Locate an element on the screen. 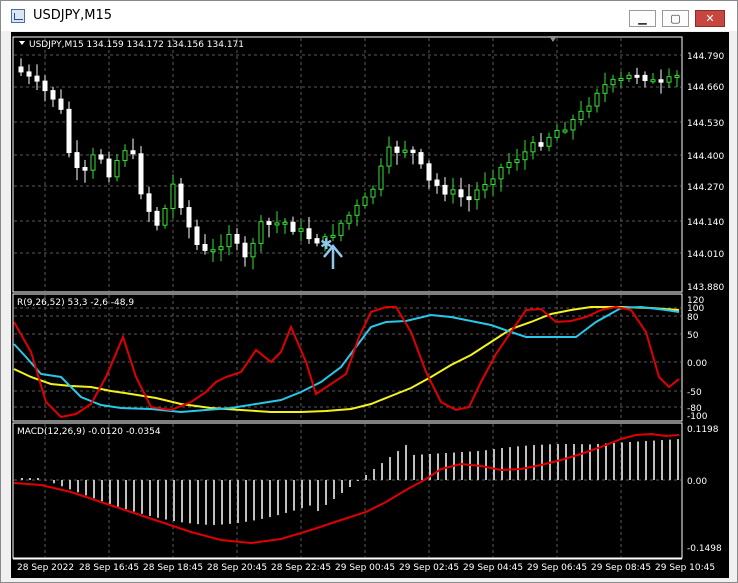 This screenshot has width=738, height=583. price-label: 144.010 is located at coordinates (705, 255).